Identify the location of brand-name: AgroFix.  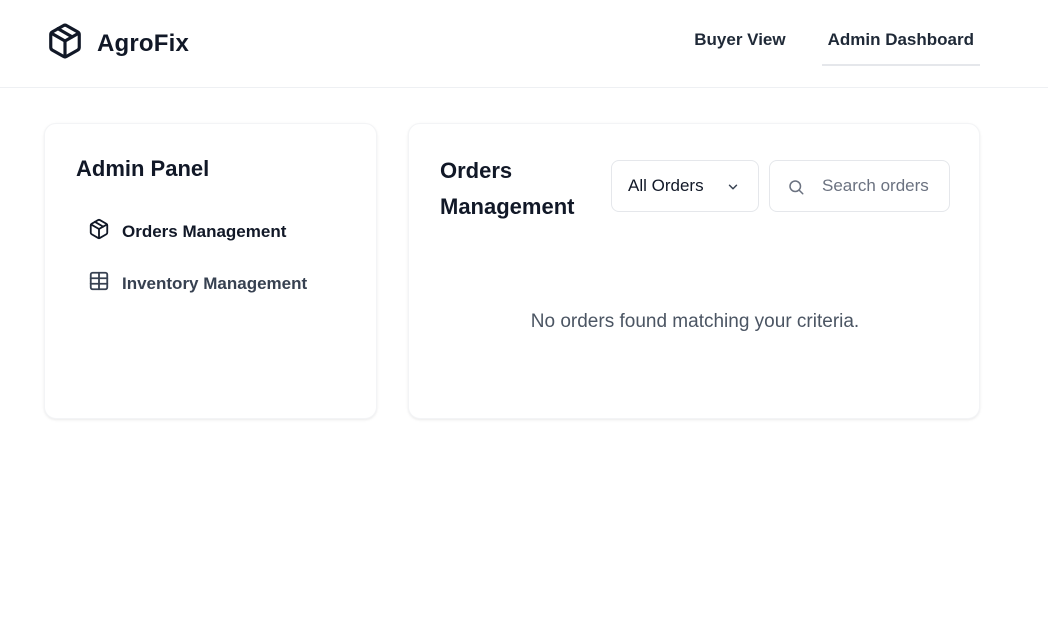
(143, 43).